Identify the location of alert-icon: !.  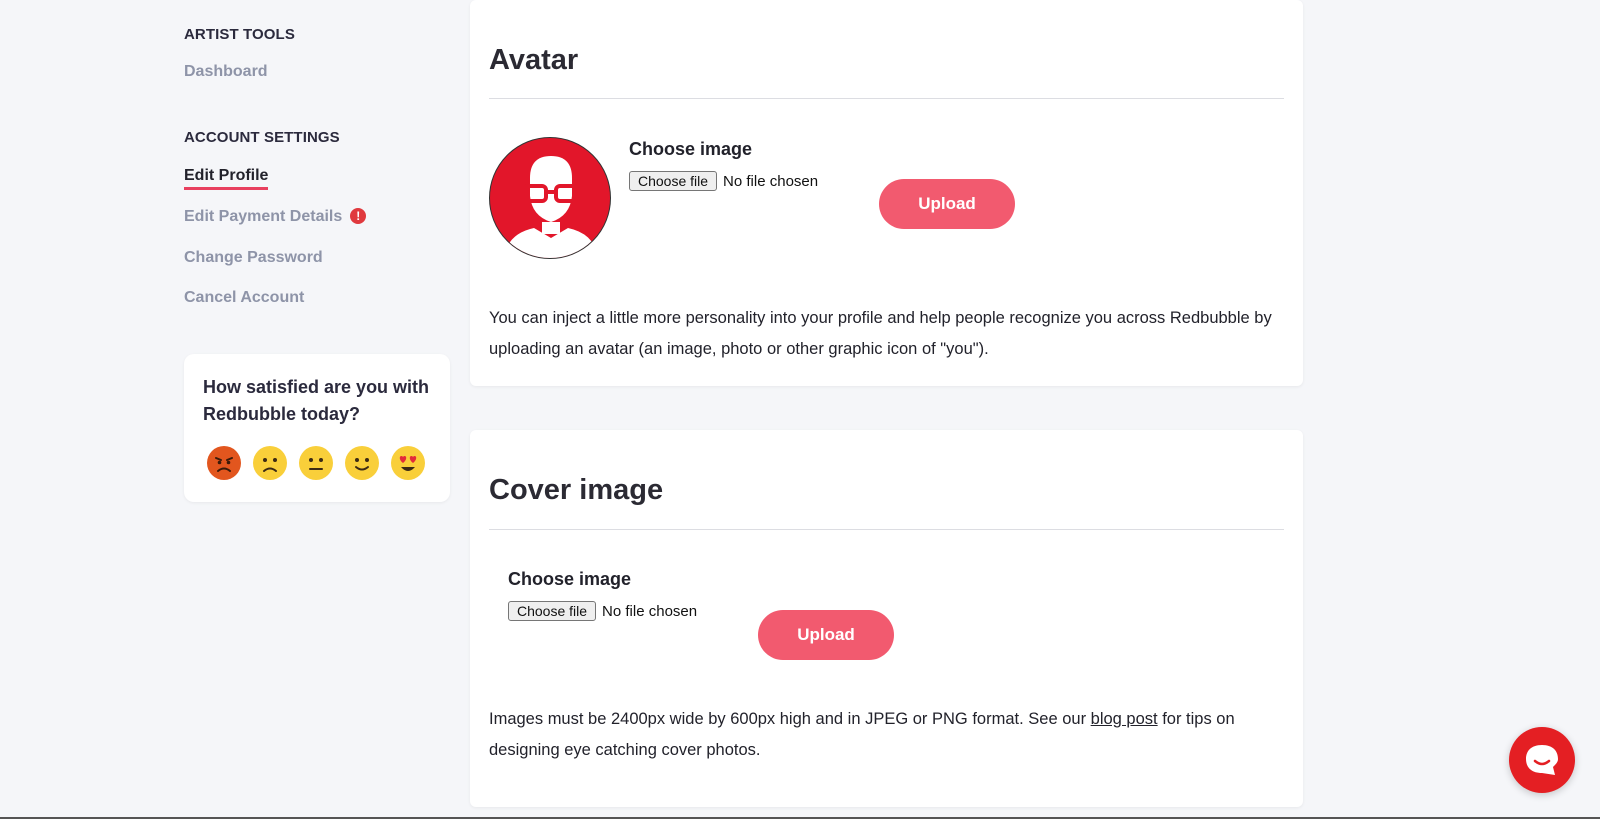
(358, 216).